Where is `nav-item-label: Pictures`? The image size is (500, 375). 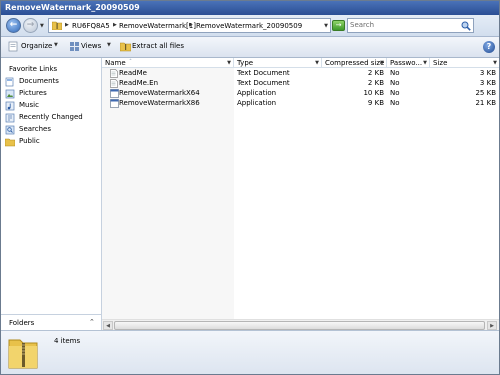
nav-item-label: Pictures is located at coordinates (33, 93).